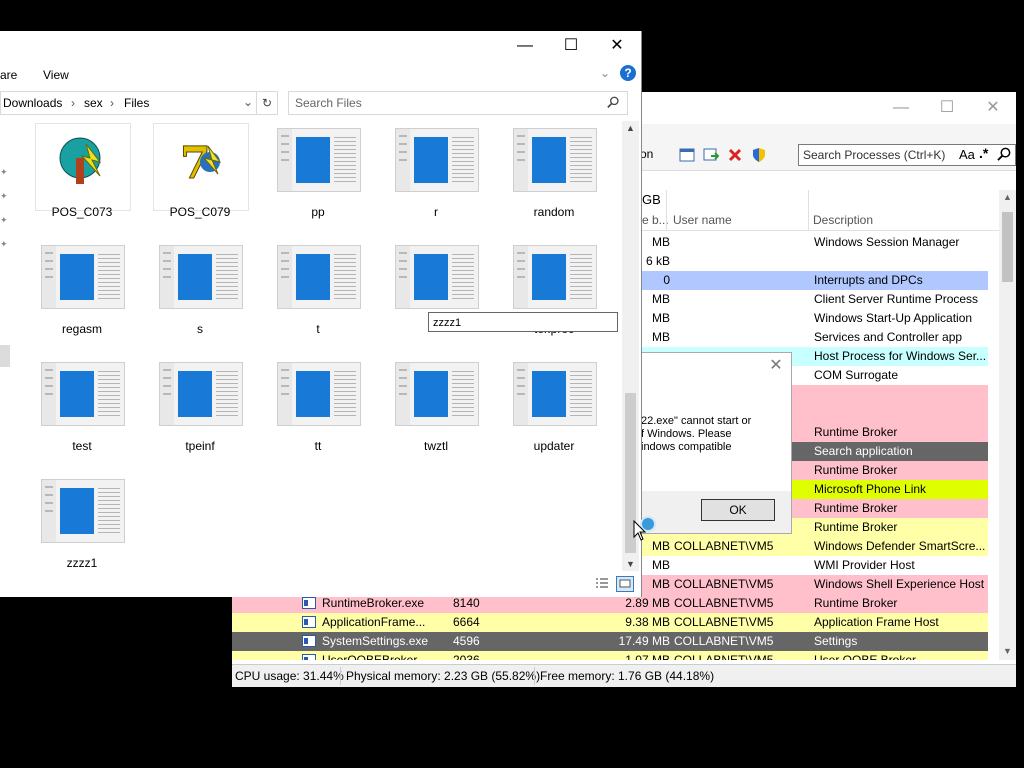 This screenshot has height=768, width=1024. I want to click on file-item: twztl, so click(436, 413).